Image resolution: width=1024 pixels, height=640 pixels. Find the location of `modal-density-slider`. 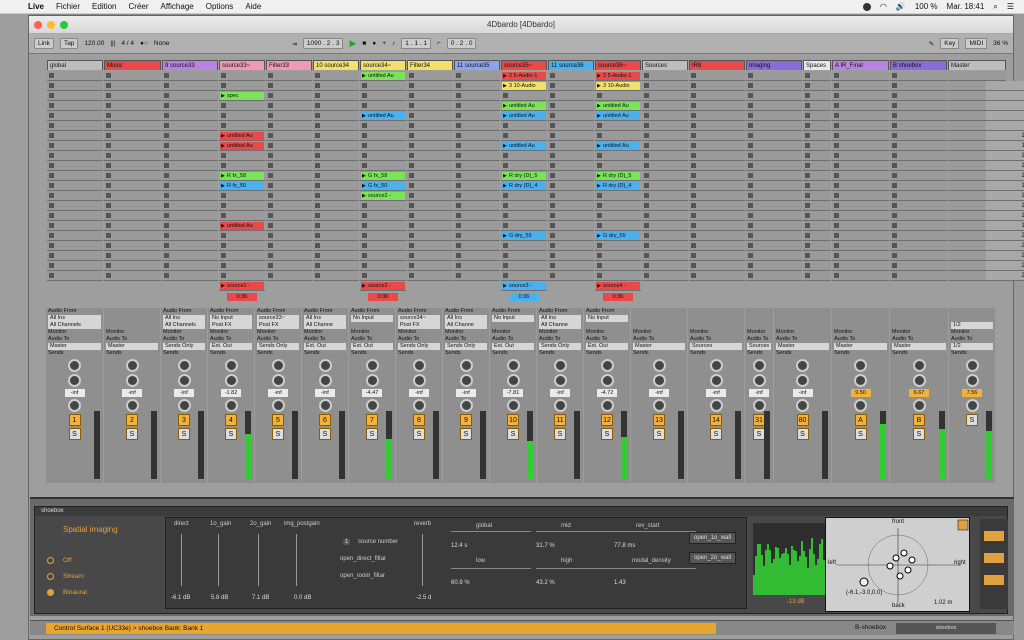

modal-density-slider is located at coordinates (656, 568).